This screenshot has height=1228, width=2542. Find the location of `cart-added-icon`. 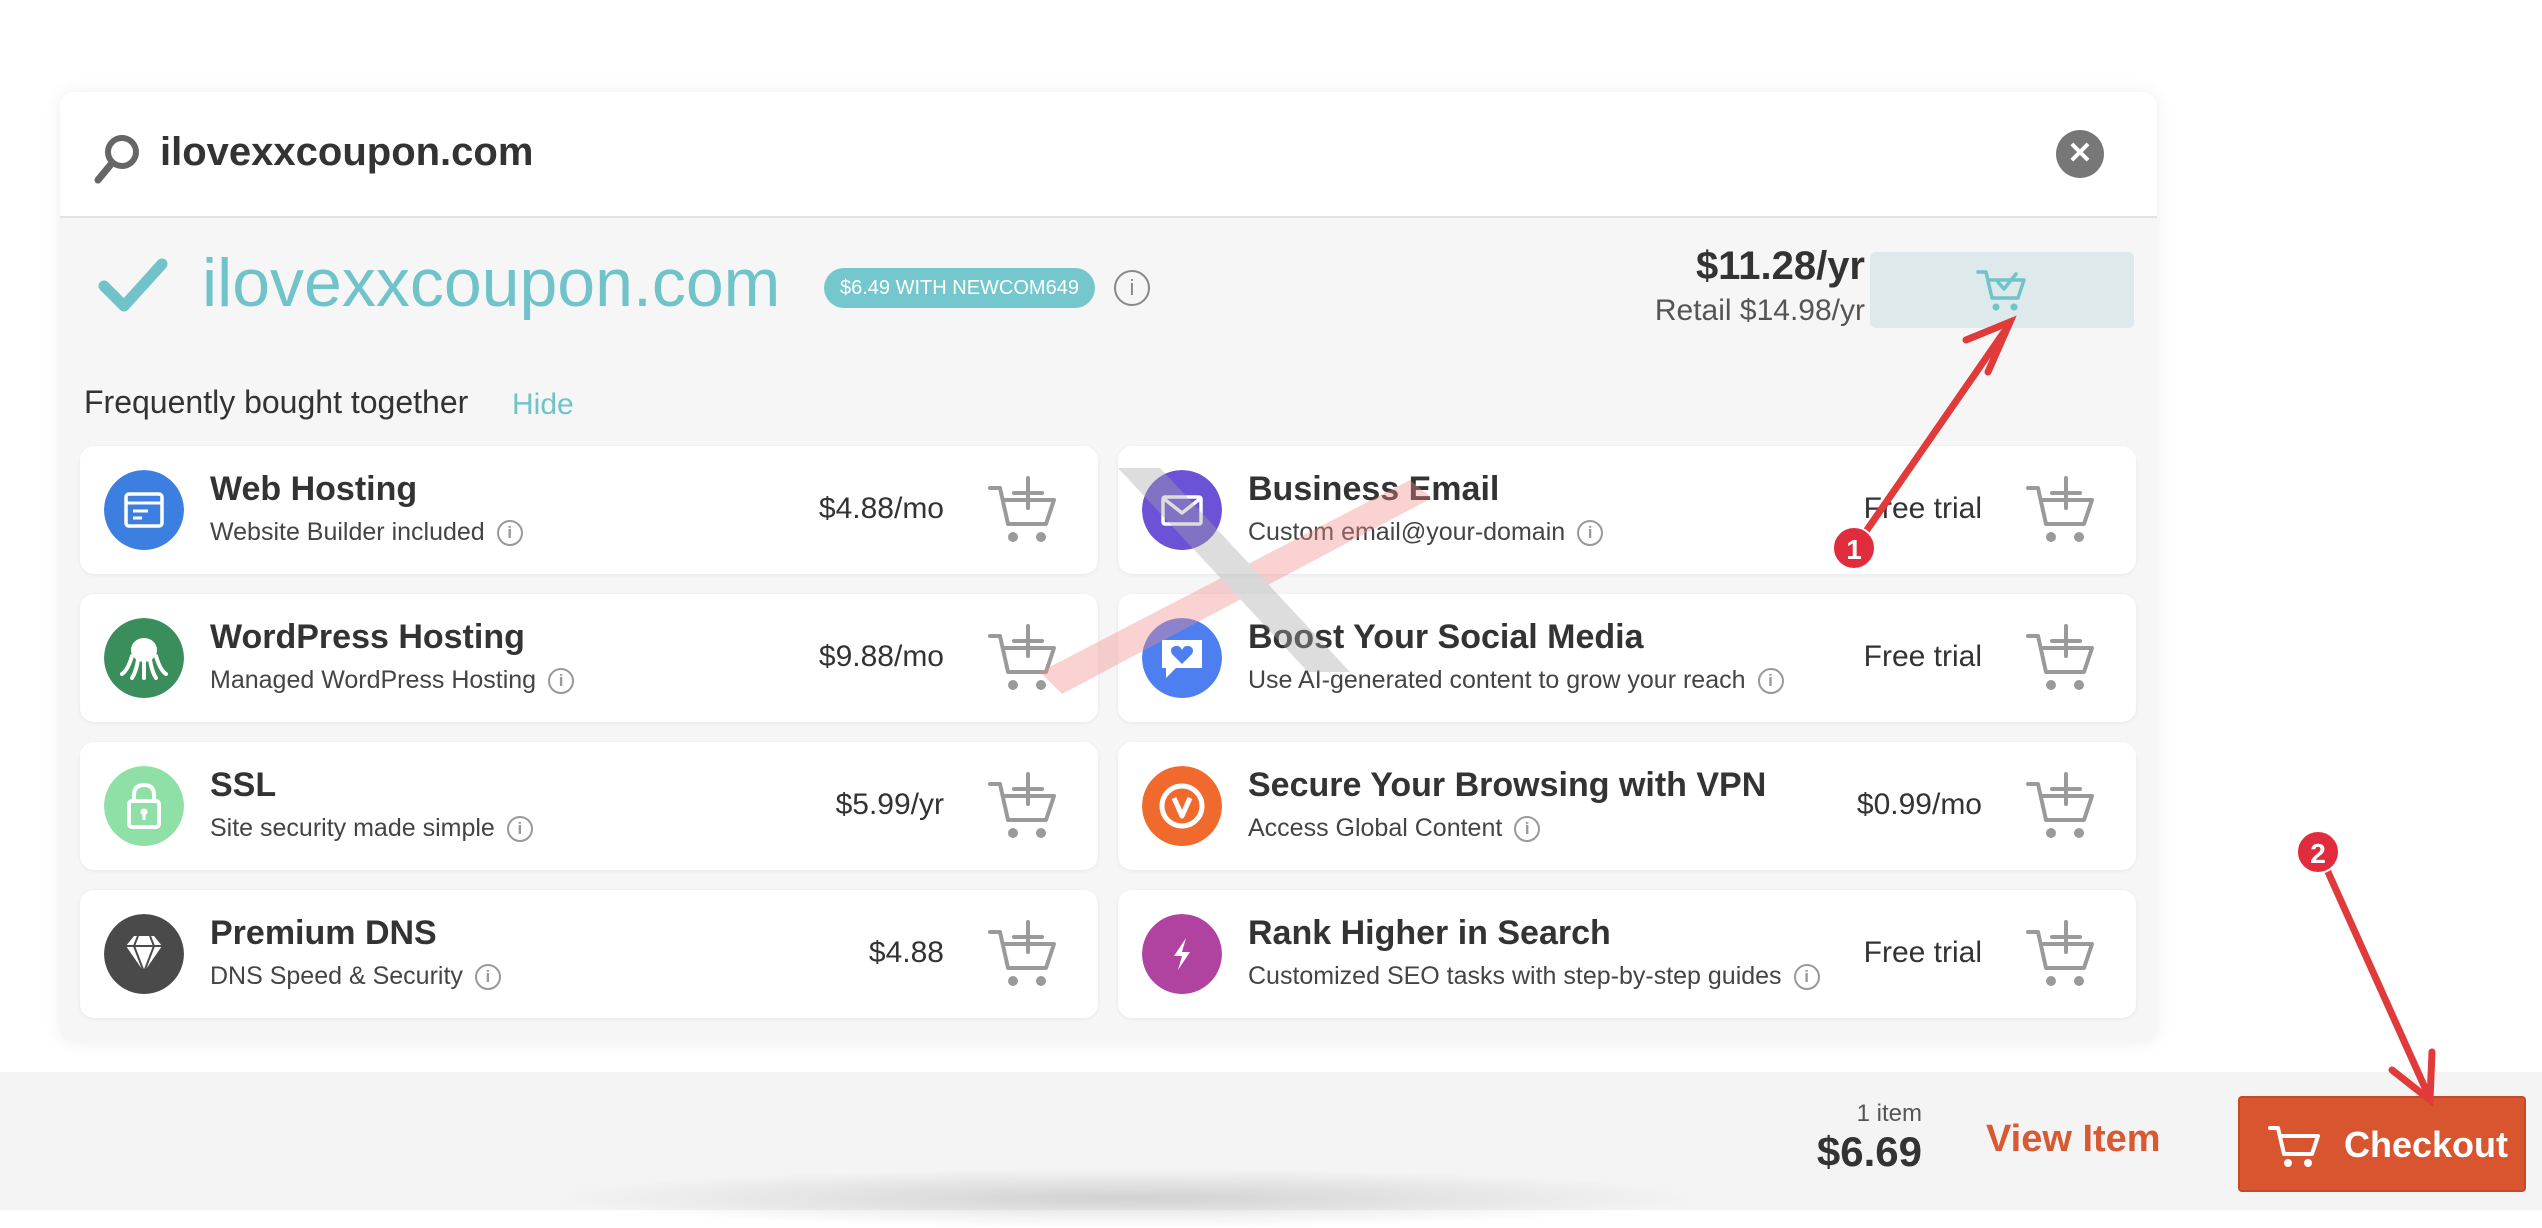

cart-added-icon is located at coordinates (2001, 290).